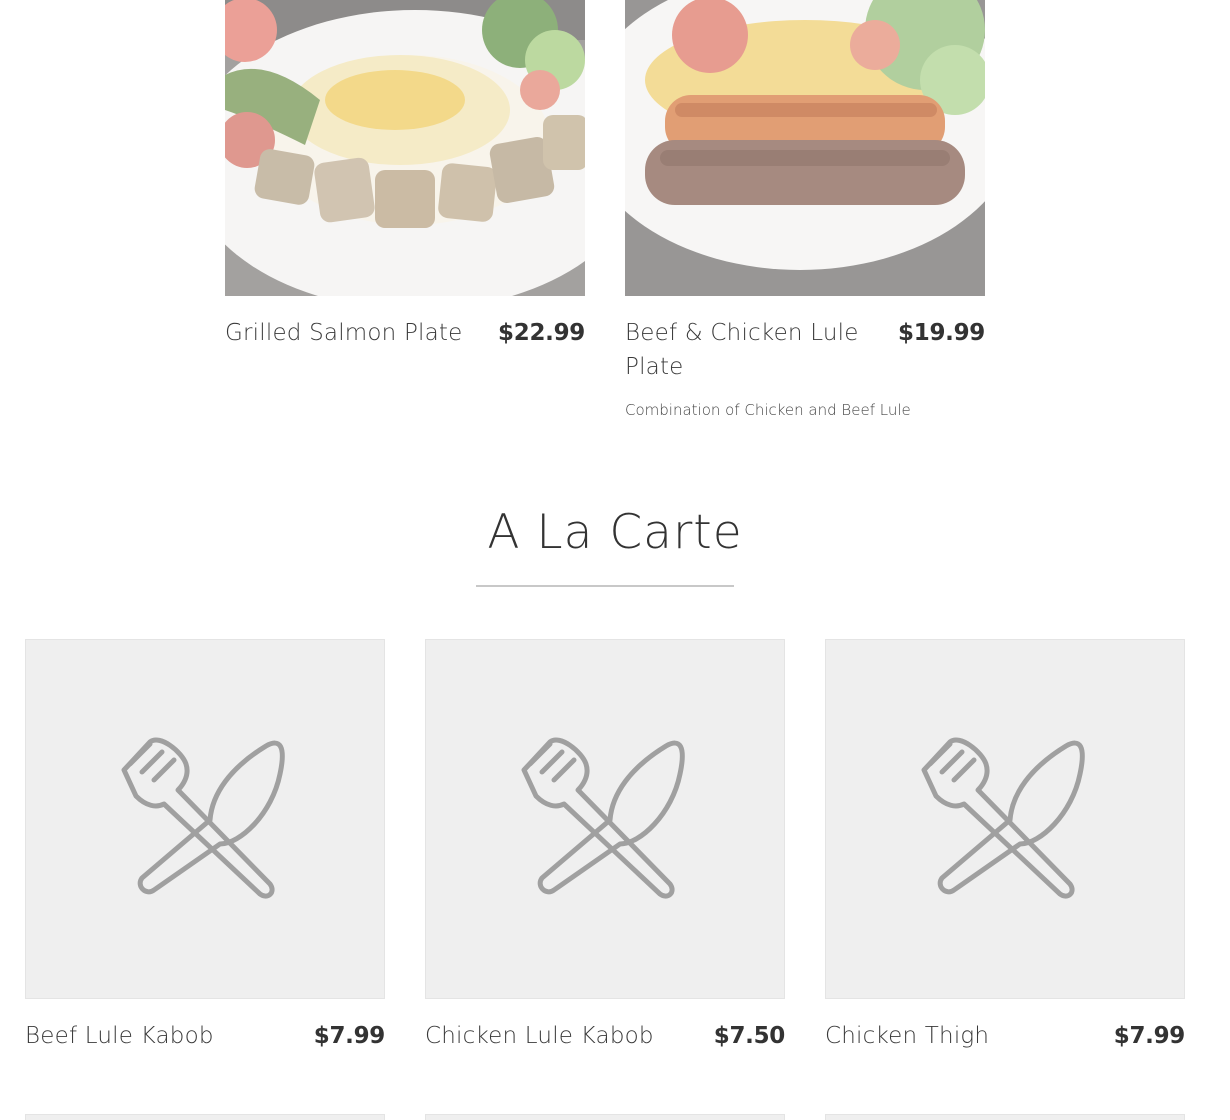 The image size is (1230, 1120). What do you see at coordinates (119, 1036) in the screenshot?
I see `menu-item-name: Beef Lule Kabob` at bounding box center [119, 1036].